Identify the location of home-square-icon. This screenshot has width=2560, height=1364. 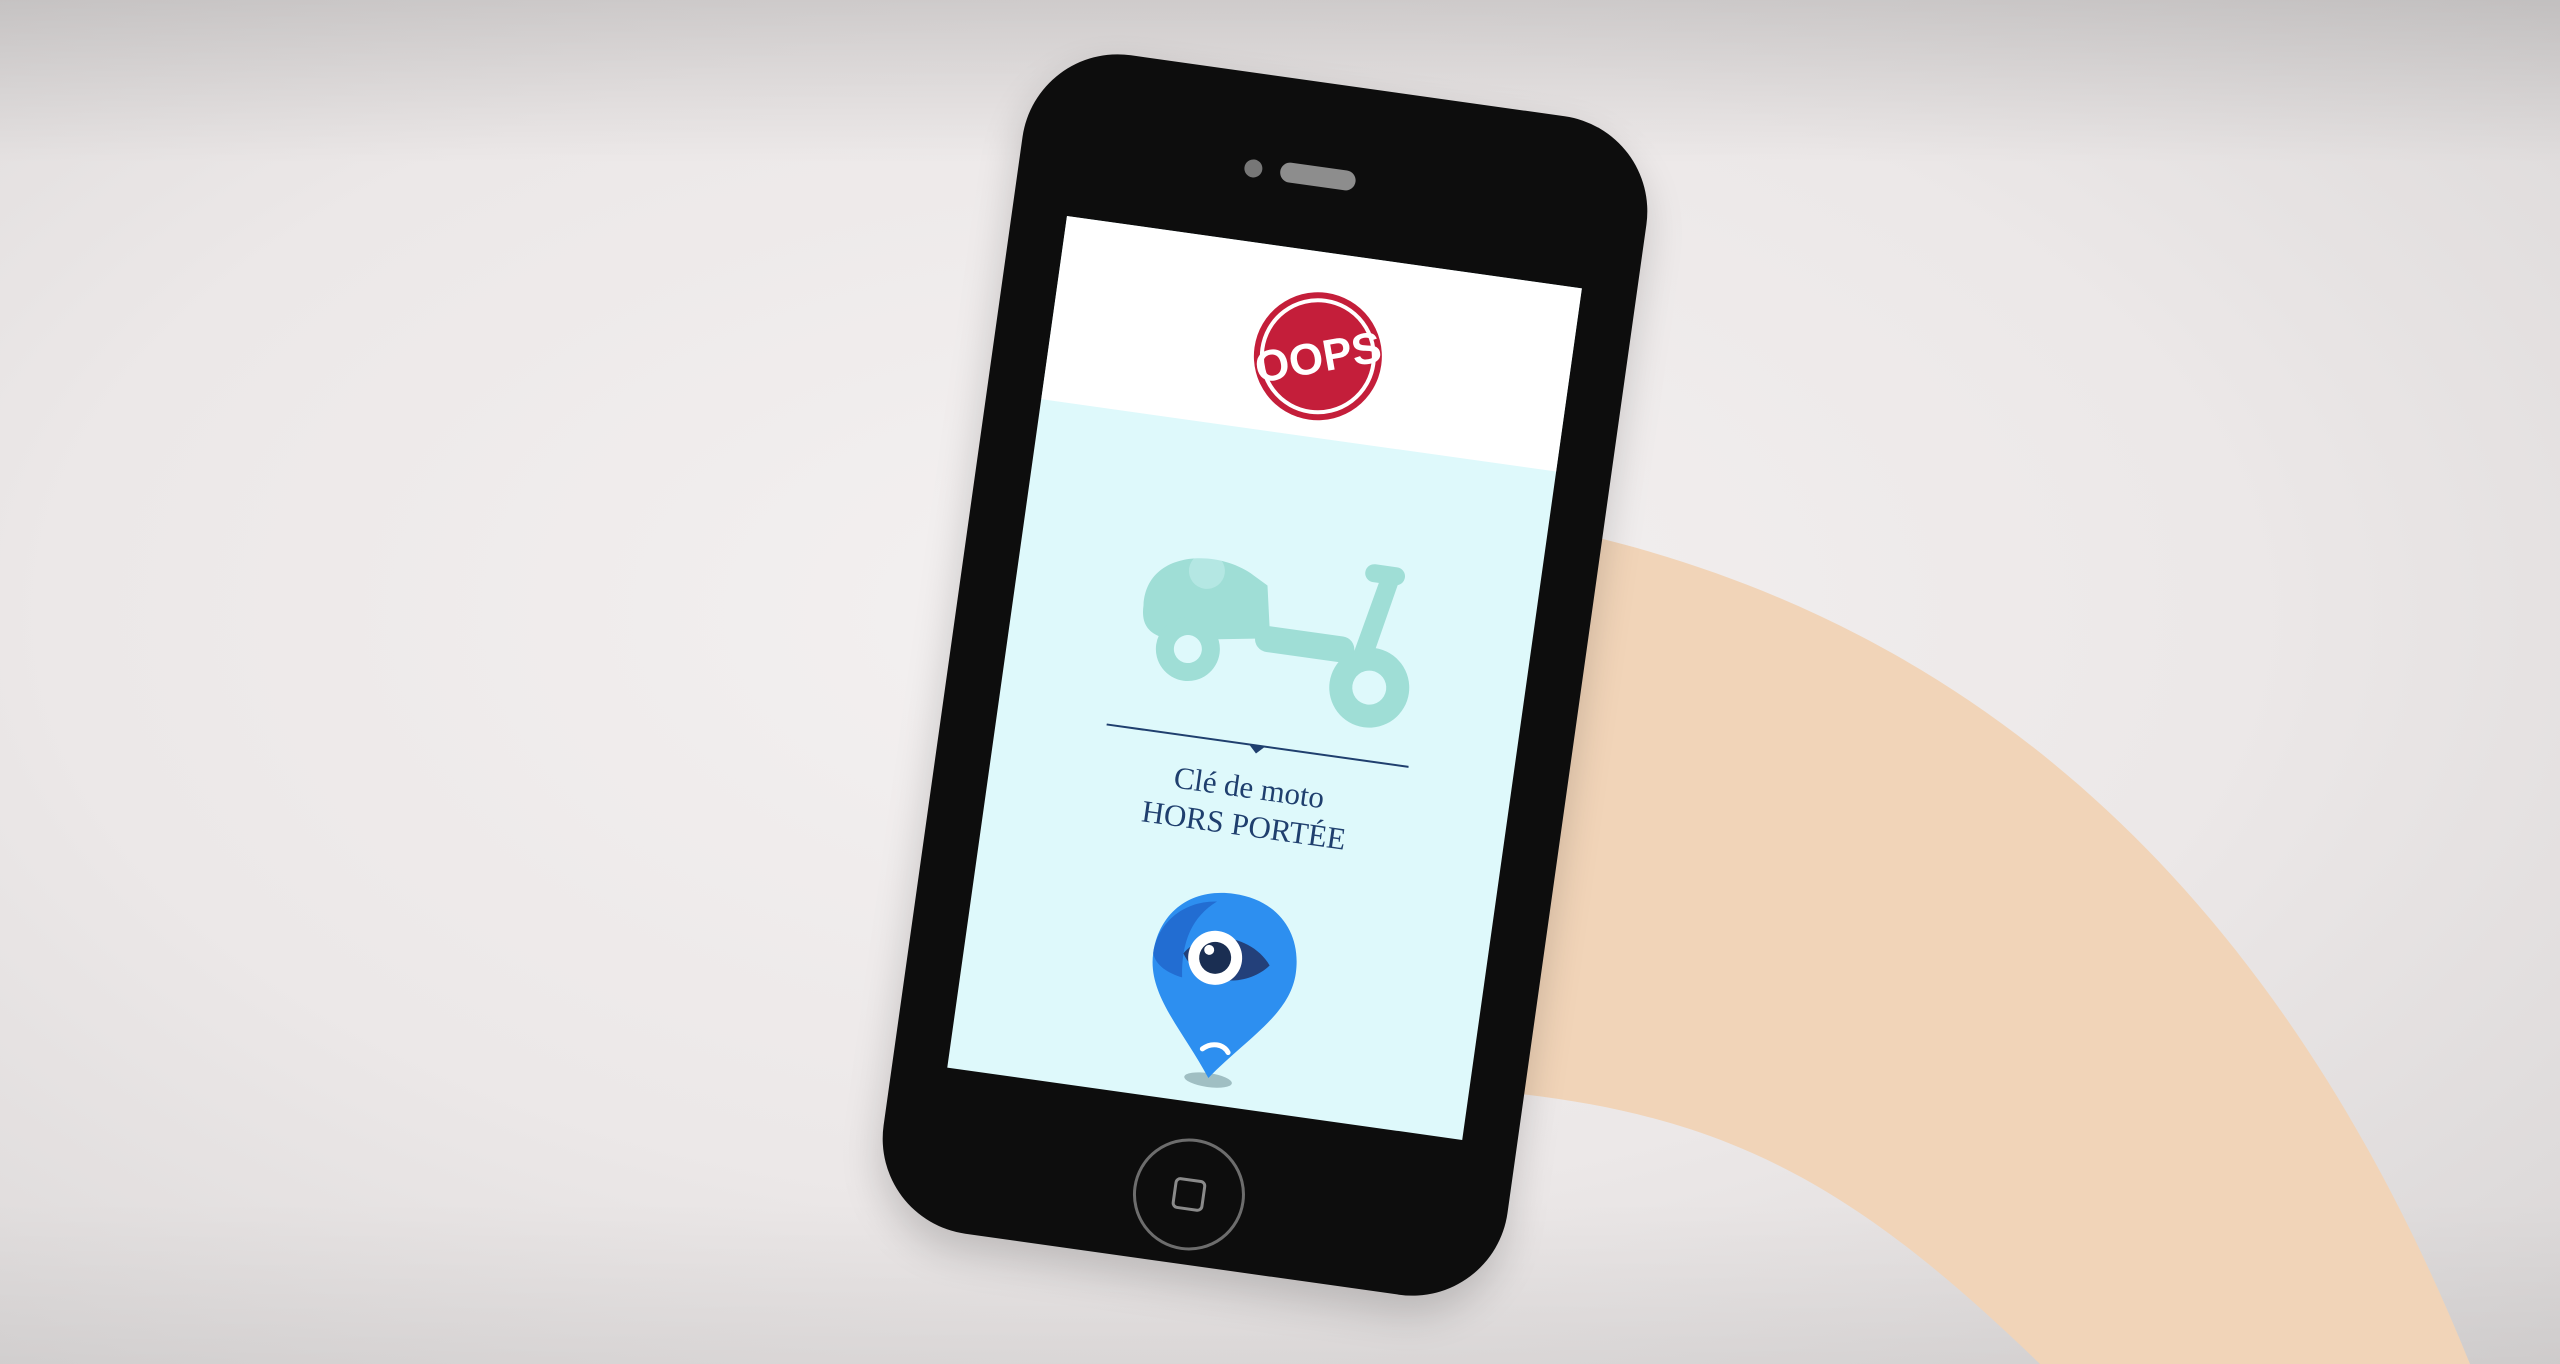
(1189, 1194).